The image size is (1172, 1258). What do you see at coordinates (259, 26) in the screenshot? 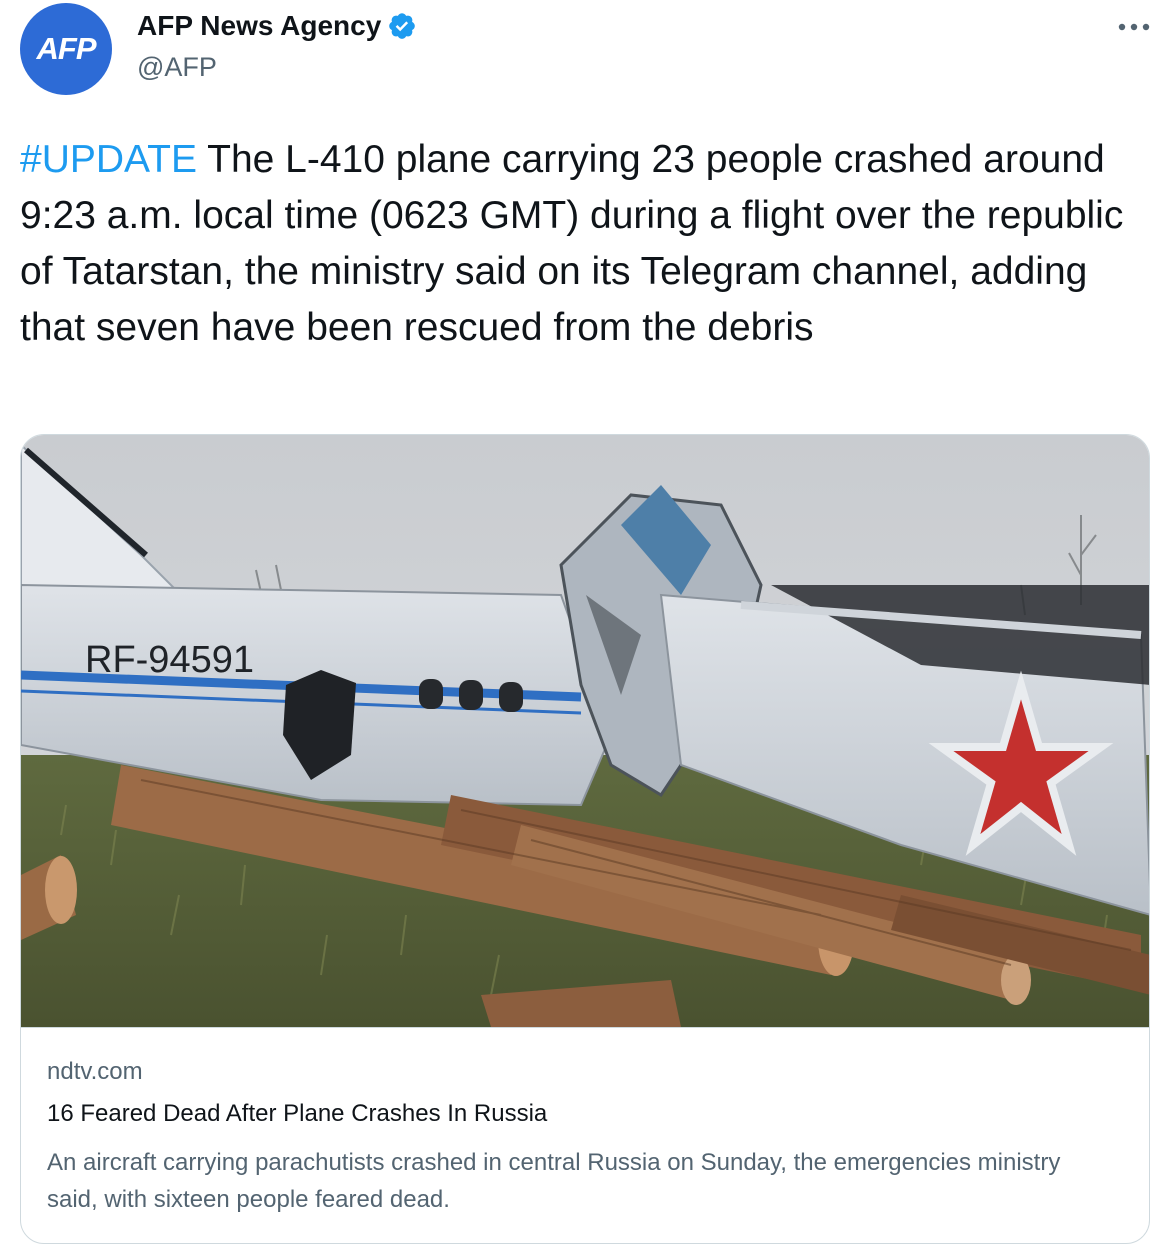
I see `display-name: AFP News Agency` at bounding box center [259, 26].